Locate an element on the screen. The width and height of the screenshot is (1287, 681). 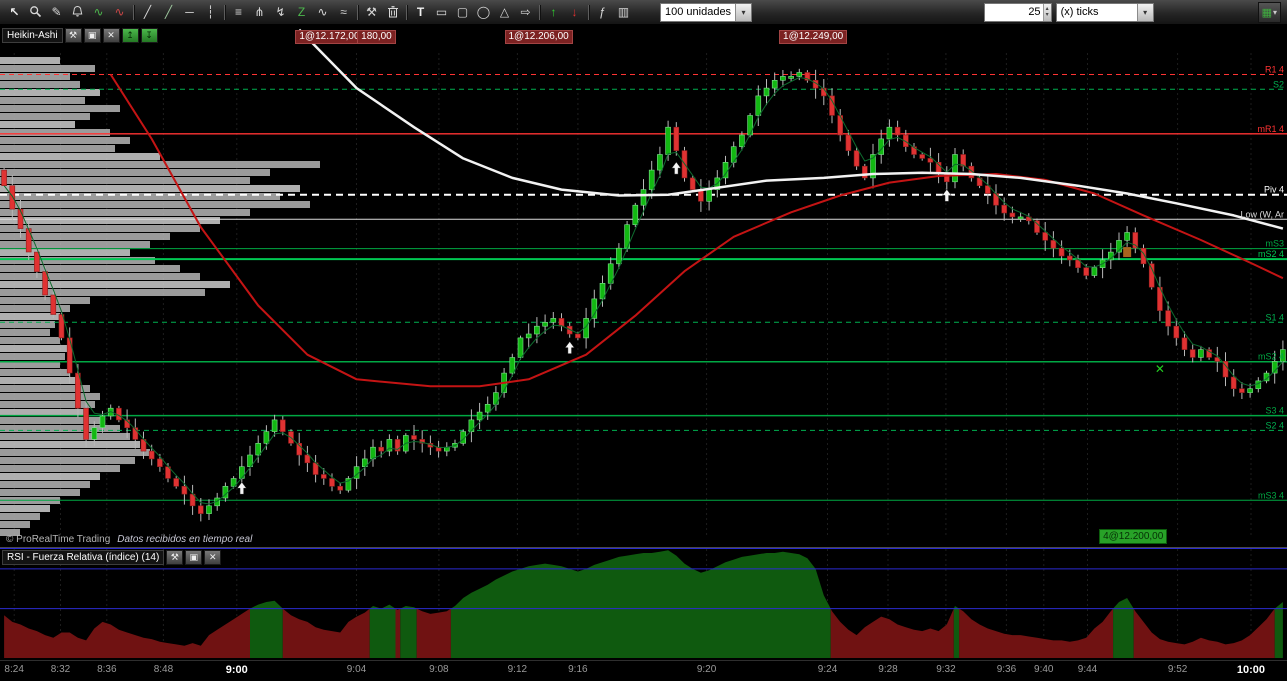
vertical-line-tool-icon: ┆ is located at coordinates (210, 12).